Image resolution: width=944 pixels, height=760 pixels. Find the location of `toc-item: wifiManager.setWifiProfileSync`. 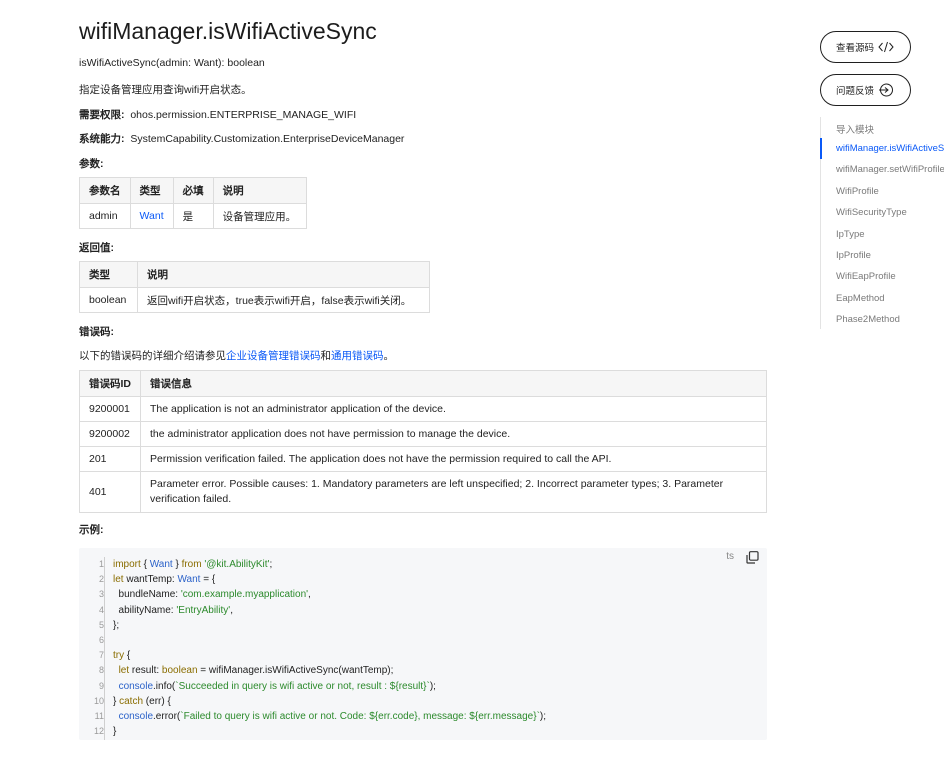

toc-item: wifiManager.setWifiProfileSync is located at coordinates (890, 169).